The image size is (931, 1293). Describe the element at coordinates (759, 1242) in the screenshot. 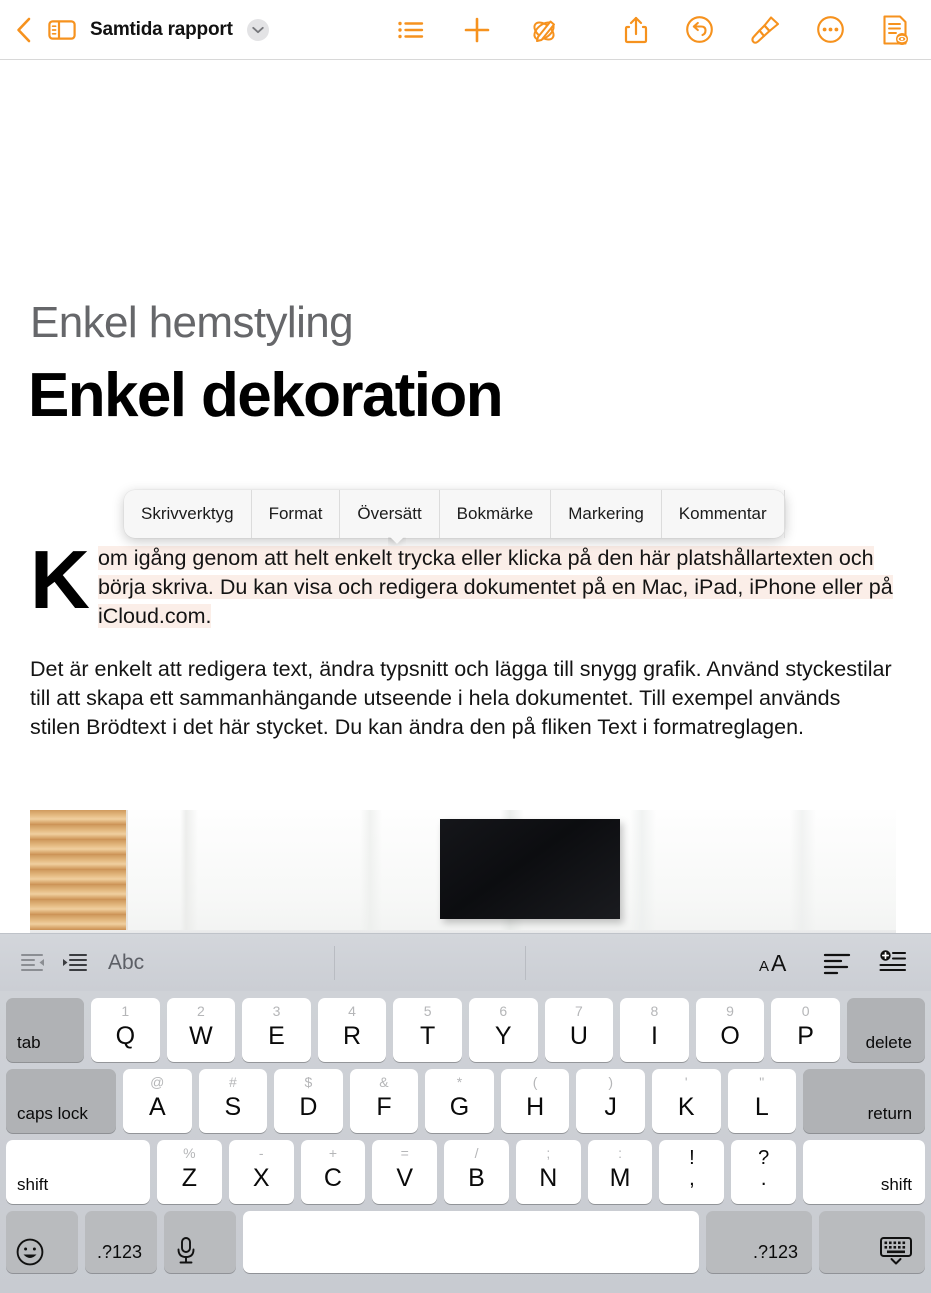

I see `key-numbers-right: .?123` at that location.